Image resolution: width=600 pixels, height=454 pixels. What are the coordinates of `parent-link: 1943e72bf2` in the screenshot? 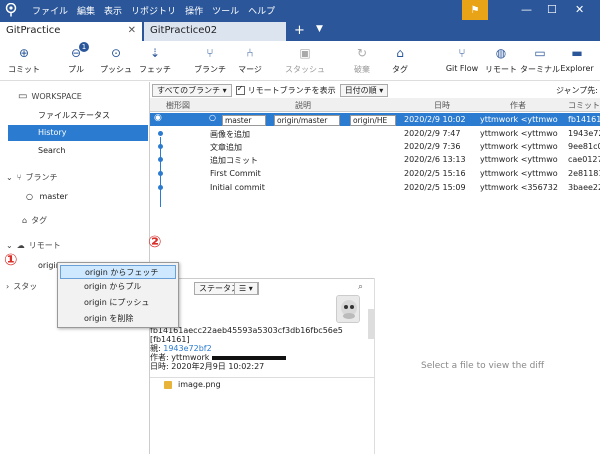 It's located at (187, 348).